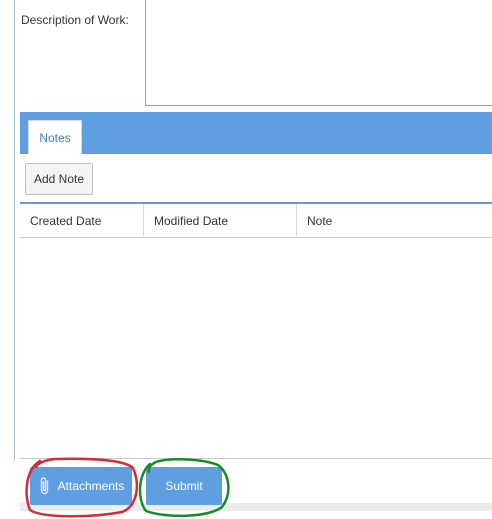  Describe the element at coordinates (55, 137) in the screenshot. I see `tab-notes: Notes` at that location.